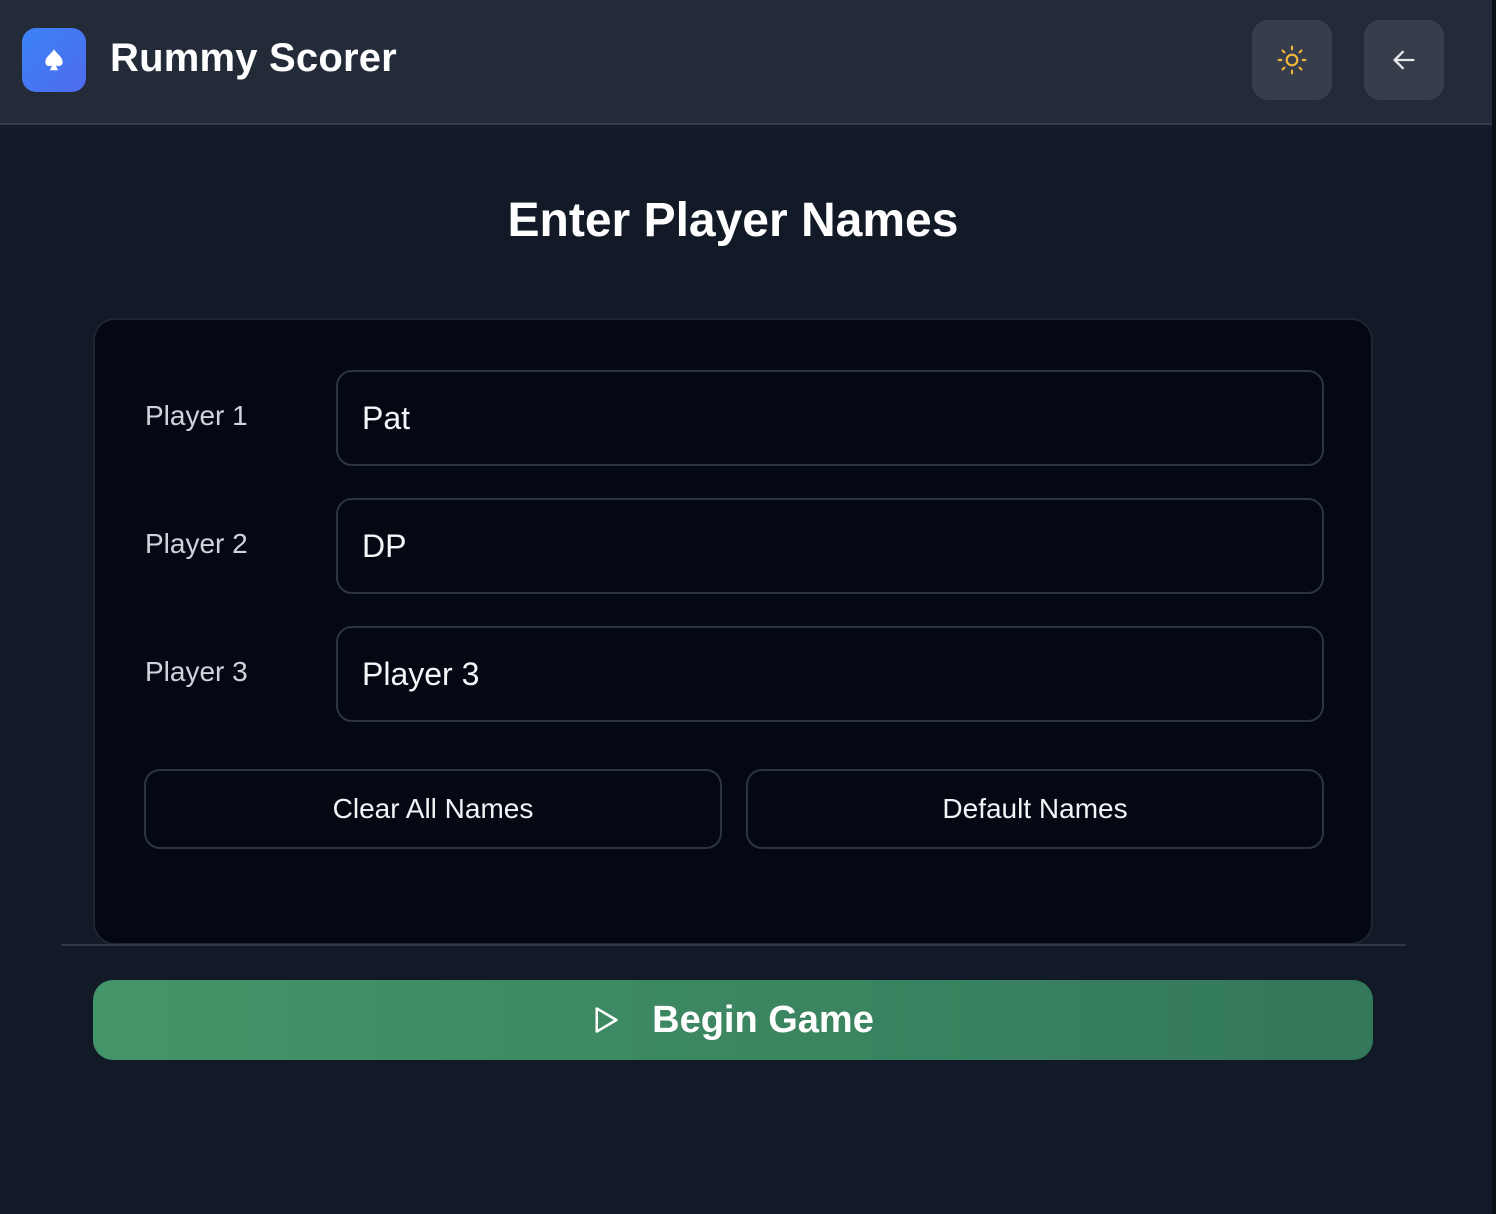  Describe the element at coordinates (196, 671) in the screenshot. I see `player-3-label: Player 3` at that location.